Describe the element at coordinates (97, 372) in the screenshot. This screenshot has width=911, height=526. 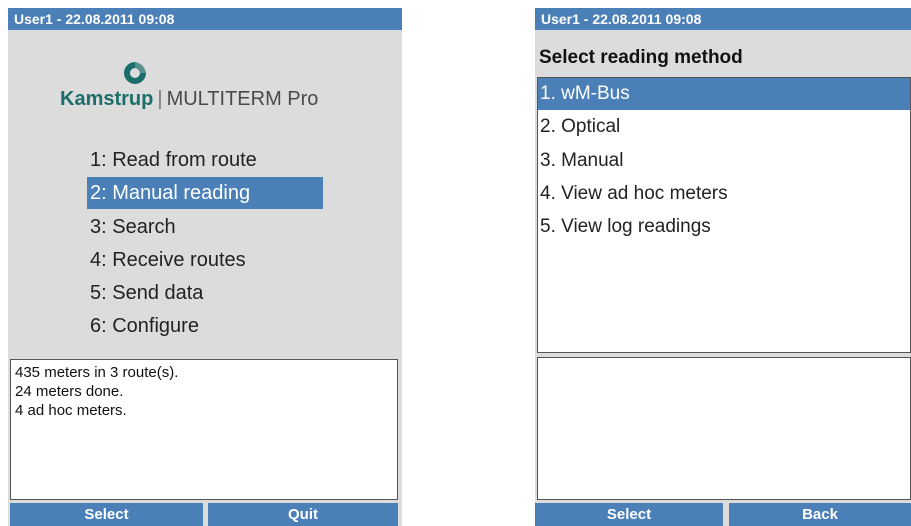
I see `info-line-meters-in-routes: 435 meters in 3 route(s).` at that location.